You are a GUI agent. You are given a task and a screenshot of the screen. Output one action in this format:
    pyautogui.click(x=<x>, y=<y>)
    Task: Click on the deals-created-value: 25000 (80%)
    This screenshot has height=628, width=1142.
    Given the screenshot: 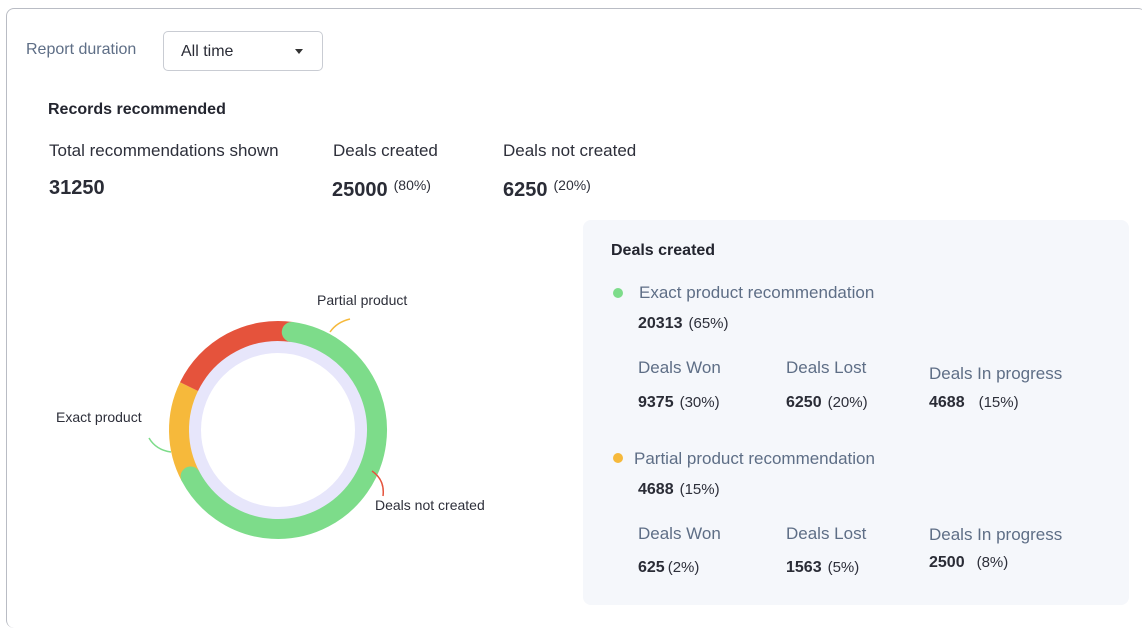 What is the action you would take?
    pyautogui.click(x=381, y=189)
    